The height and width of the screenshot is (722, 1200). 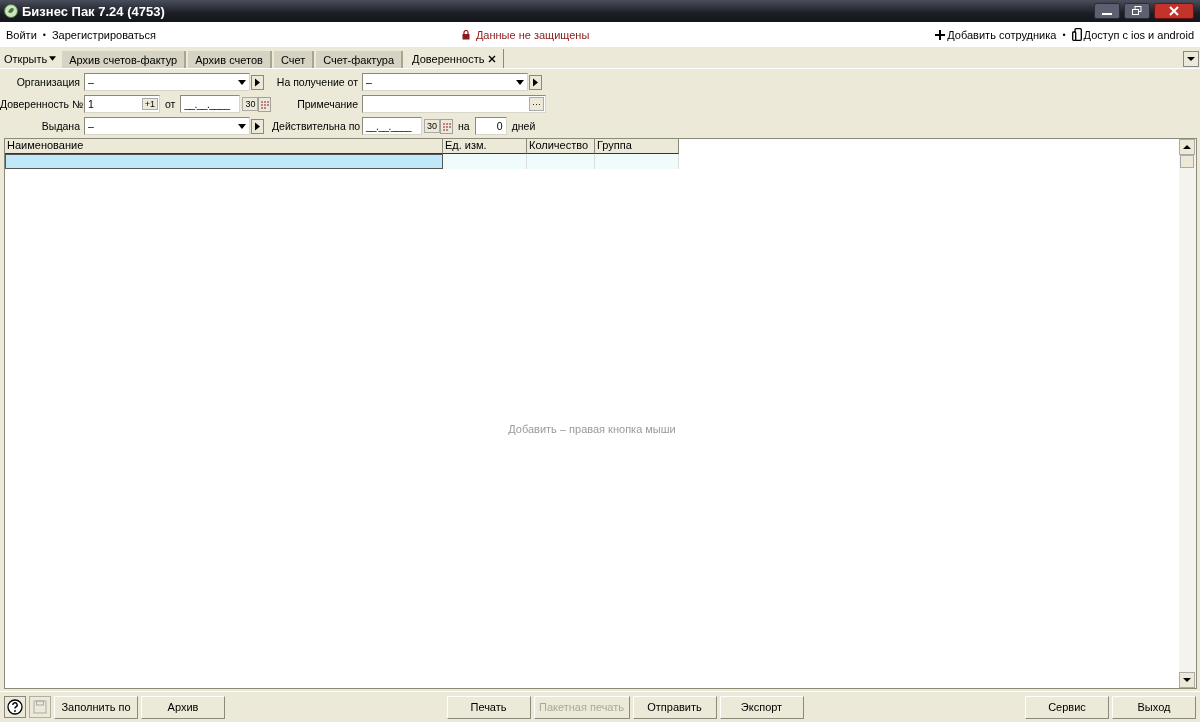 What do you see at coordinates (170, 104) in the screenshot?
I see `from-label: от` at bounding box center [170, 104].